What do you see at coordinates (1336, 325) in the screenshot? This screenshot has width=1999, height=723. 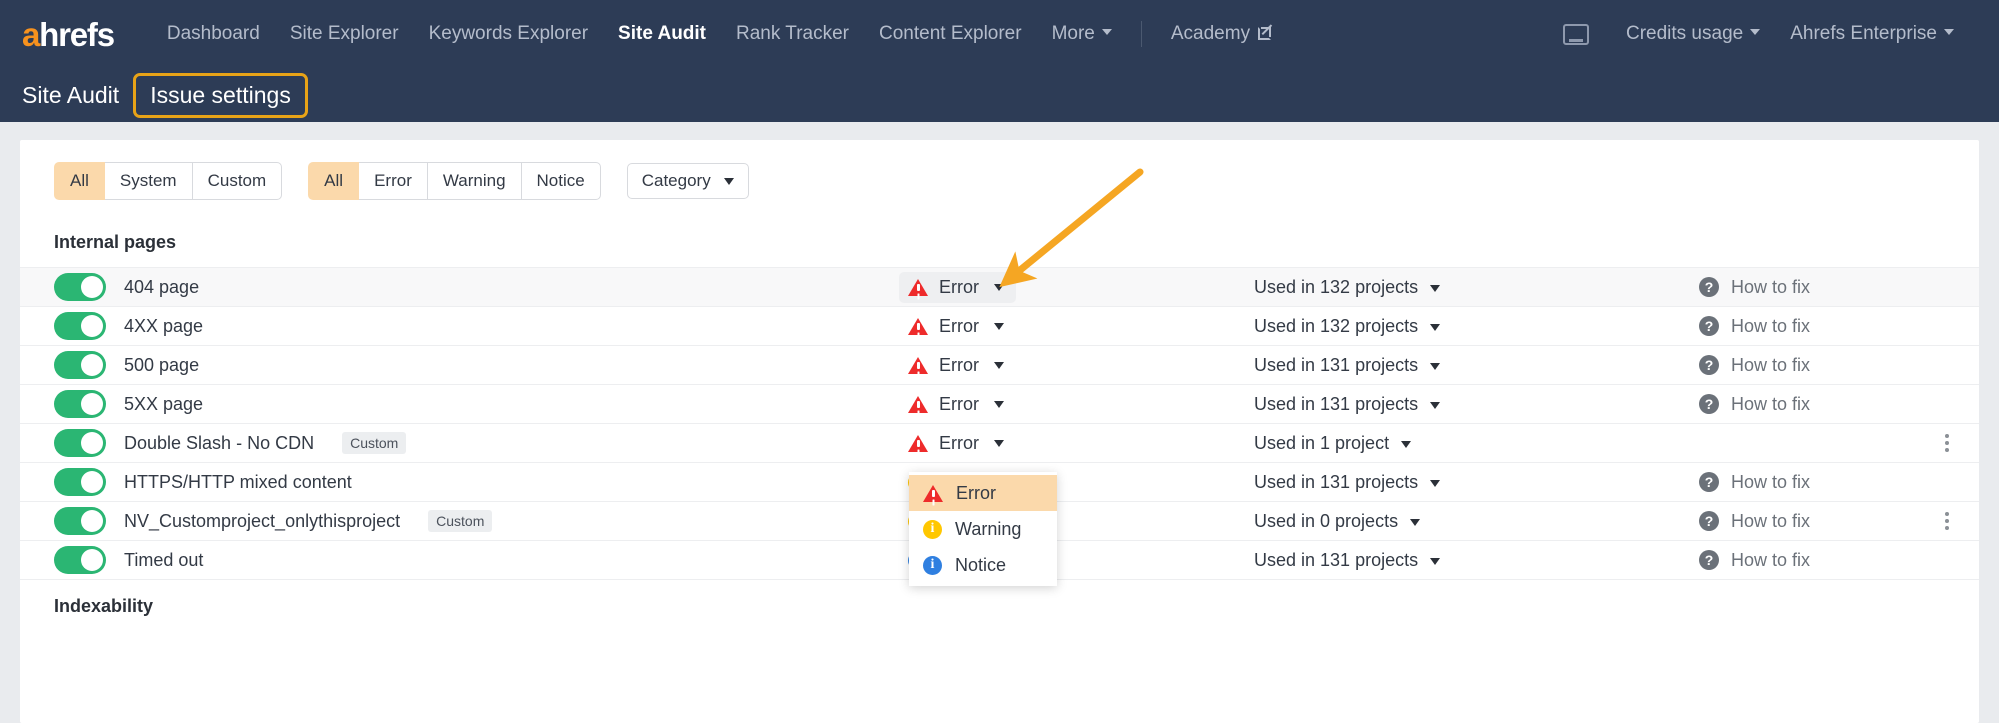 I see `usage-label: Used in 132 projects` at bounding box center [1336, 325].